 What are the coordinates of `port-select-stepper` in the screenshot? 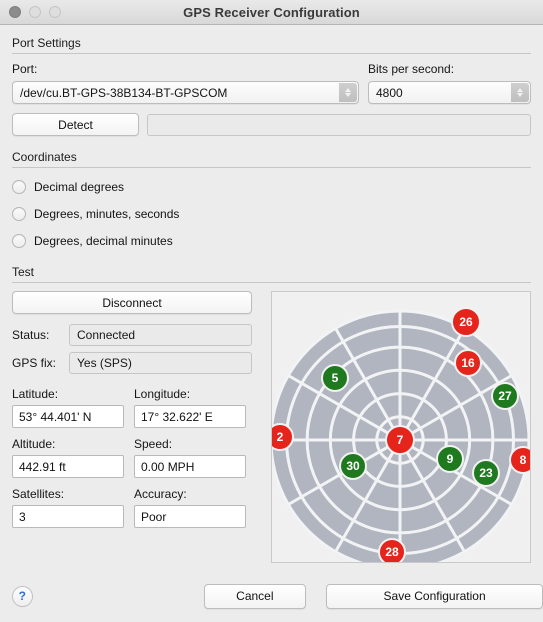 It's located at (348, 92).